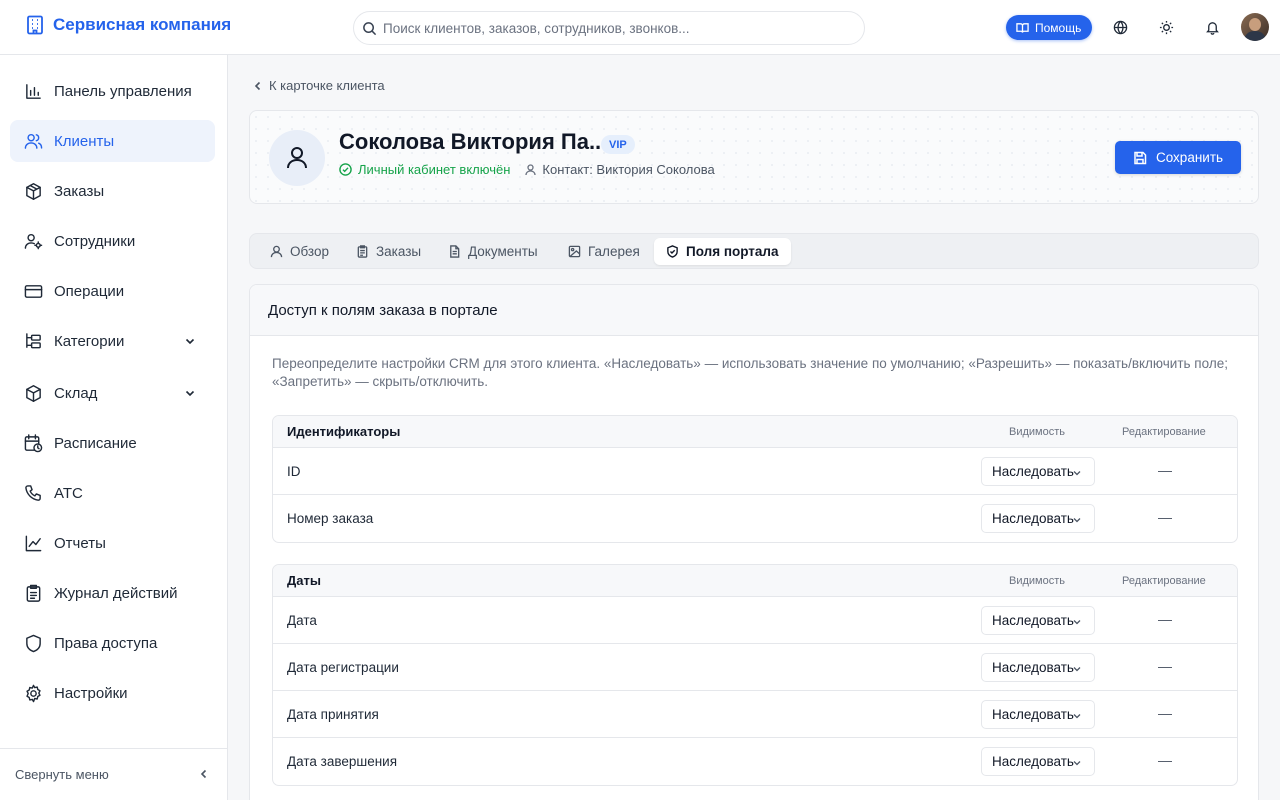 The height and width of the screenshot is (800, 1280). Describe the element at coordinates (755, 471) in the screenshot. I see `field-row: ID Наследовать —` at that location.